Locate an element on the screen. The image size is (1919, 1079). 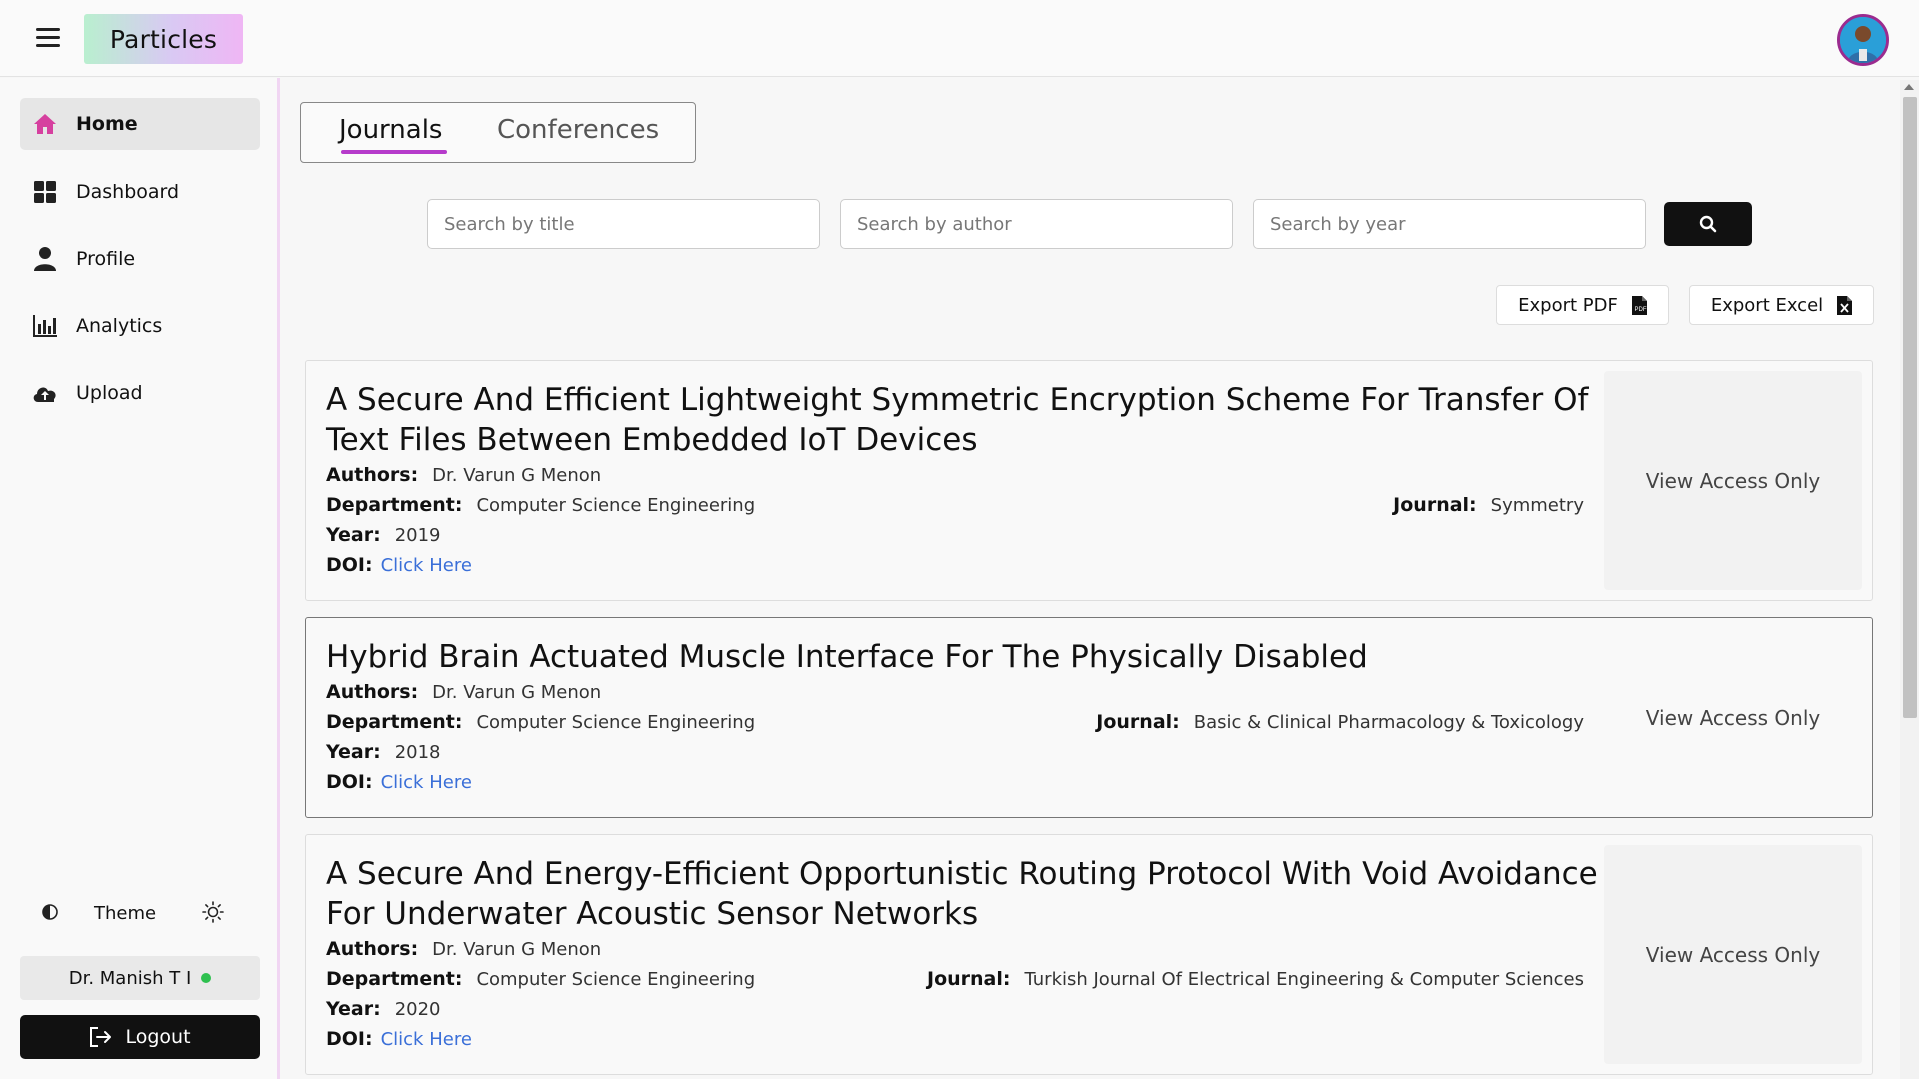
paper-year: Year: 2019 is located at coordinates (383, 535).